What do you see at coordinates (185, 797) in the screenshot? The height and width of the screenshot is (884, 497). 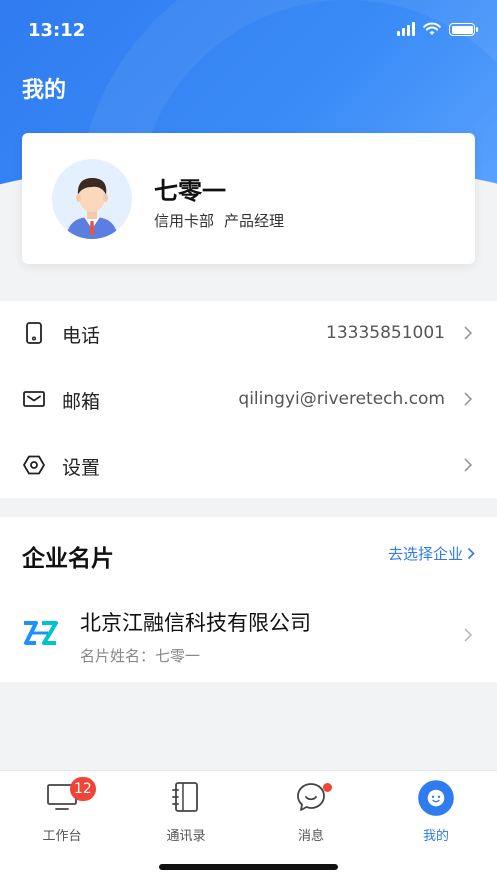 I see `contacts-book-icon` at bounding box center [185, 797].